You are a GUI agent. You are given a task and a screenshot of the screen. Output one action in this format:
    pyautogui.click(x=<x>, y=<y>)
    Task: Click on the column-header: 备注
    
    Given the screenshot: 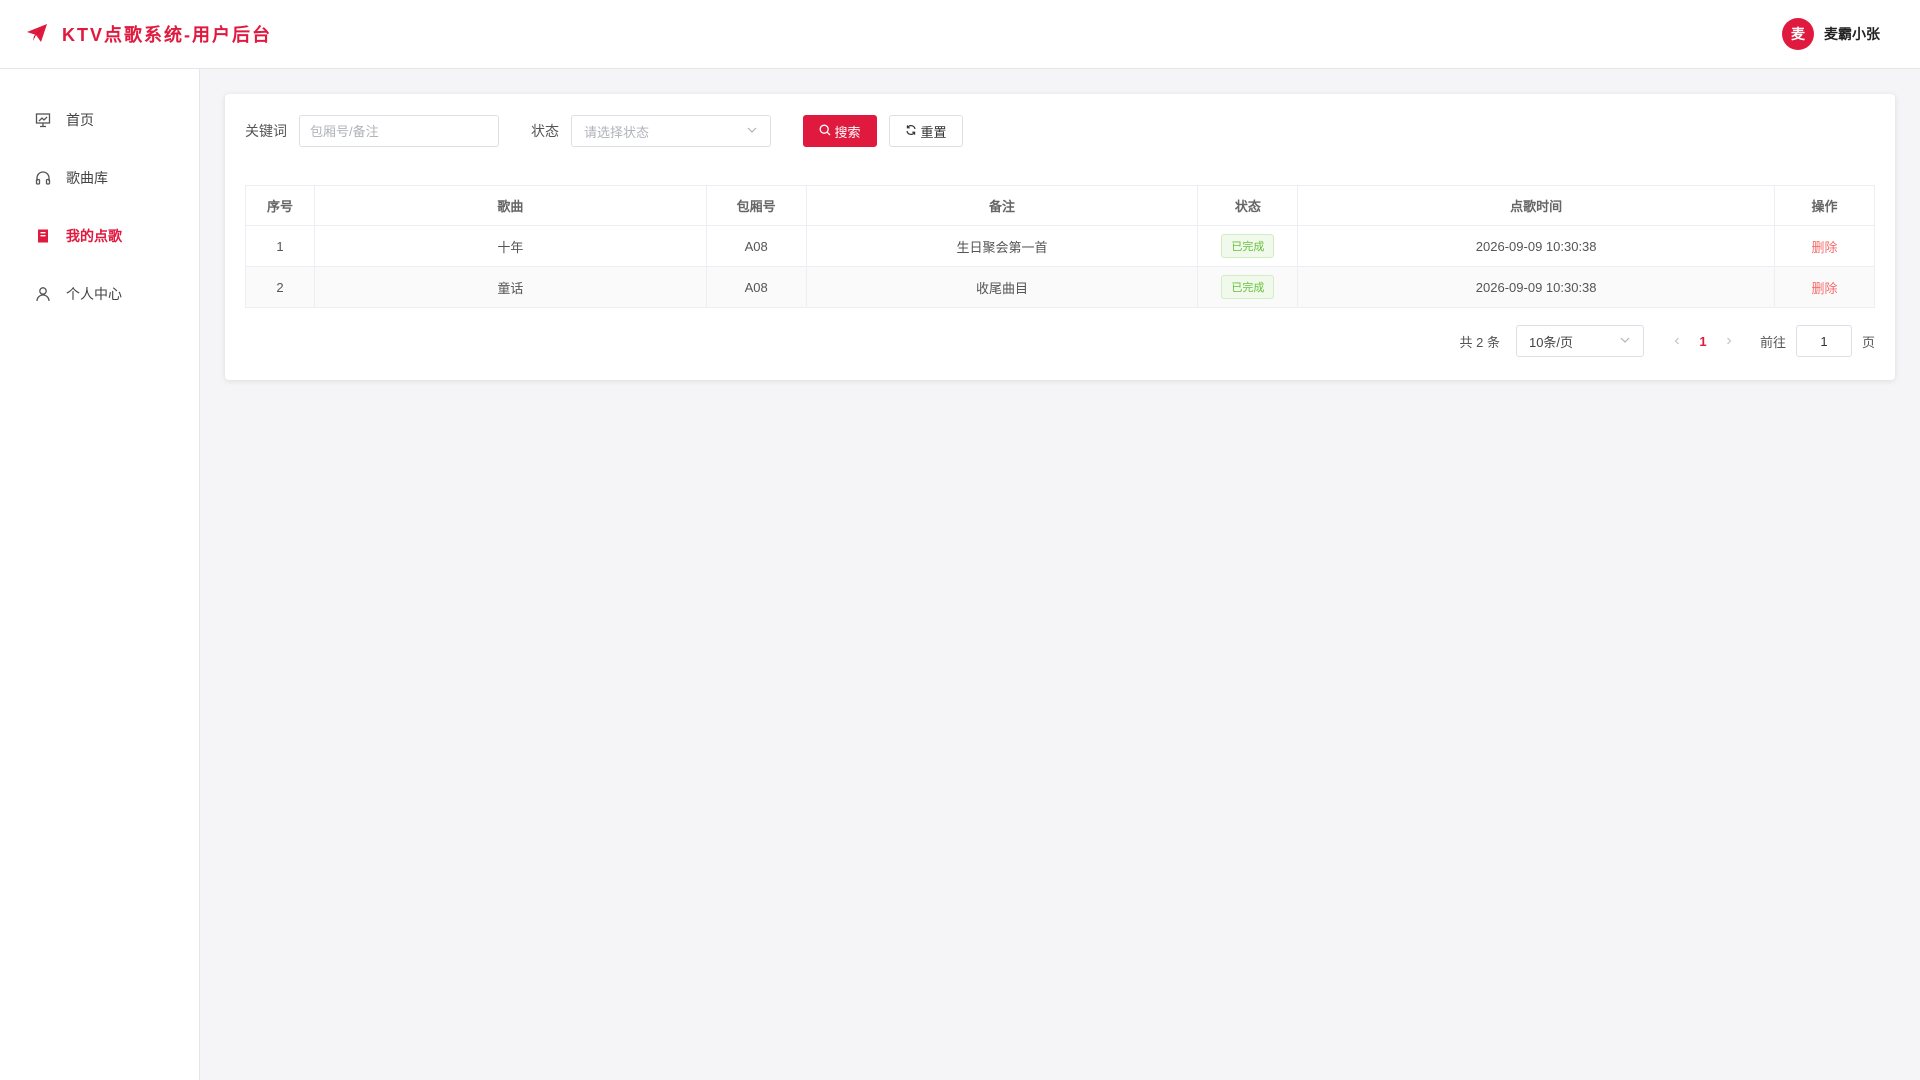 What is the action you would take?
    pyautogui.click(x=1002, y=205)
    